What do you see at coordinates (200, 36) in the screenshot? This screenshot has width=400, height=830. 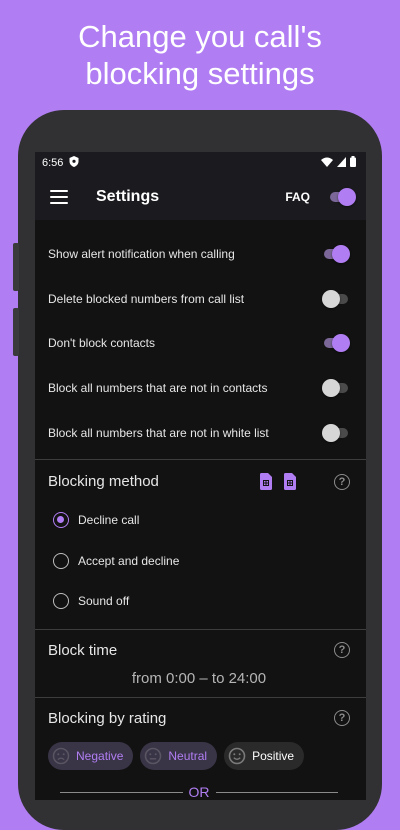 I see `headline-line-1: Change you call's` at bounding box center [200, 36].